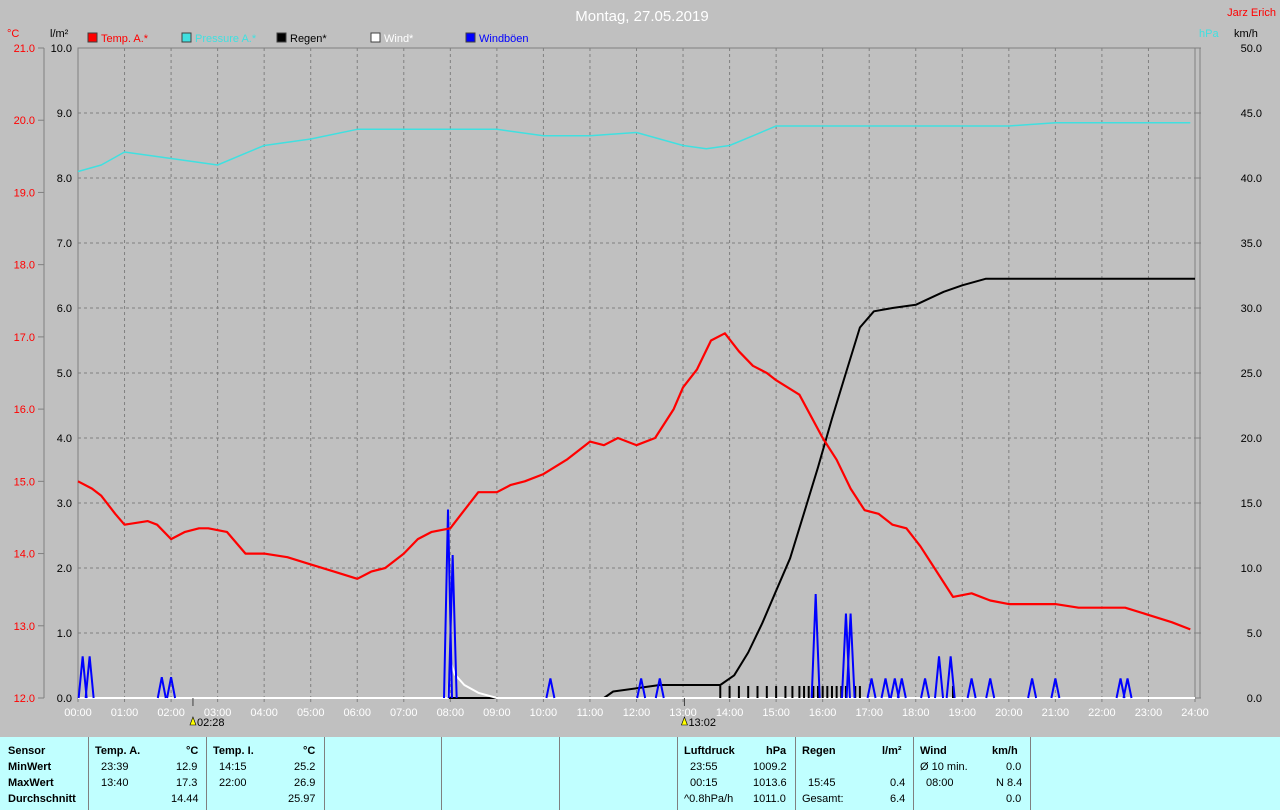  What do you see at coordinates (1251, 309) in the screenshot?
I see `wind-tick-label: 30.0` at bounding box center [1251, 309].